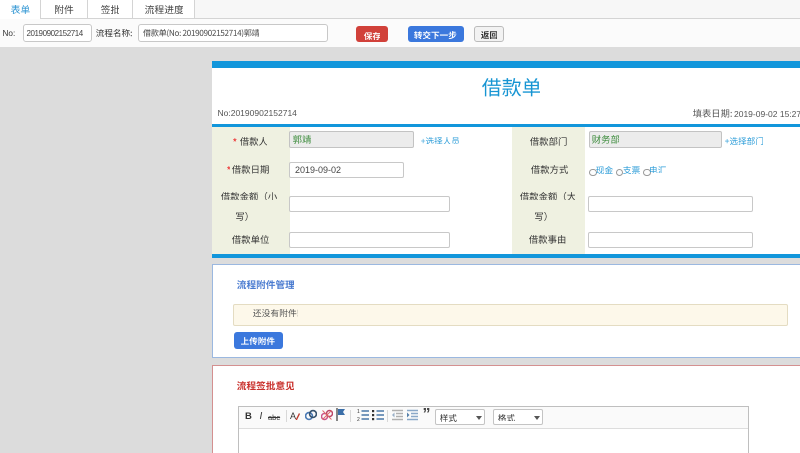 Image resolution: width=800 pixels, height=453 pixels. What do you see at coordinates (358, 419) in the screenshot?
I see `svg-text: 2` at bounding box center [358, 419].